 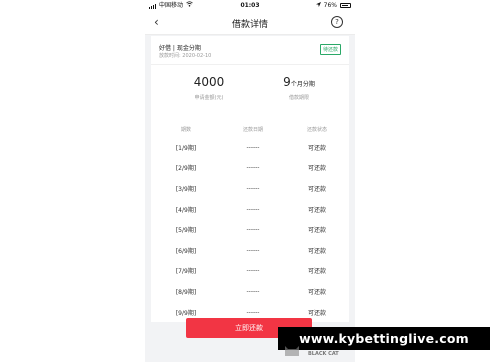 I want to click on row-period: [1/9期], so click(x=186, y=148).